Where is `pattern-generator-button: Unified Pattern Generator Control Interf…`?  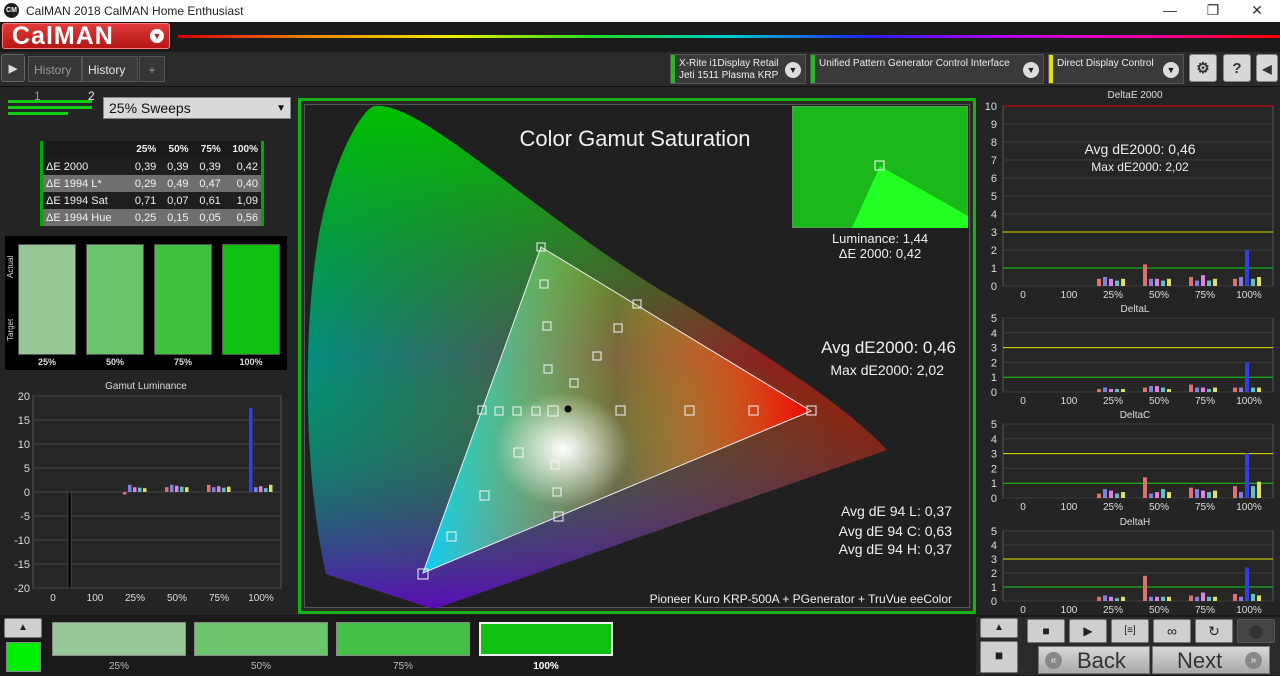
pattern-generator-button: Unified Pattern Generator Control Interf… is located at coordinates (927, 69).